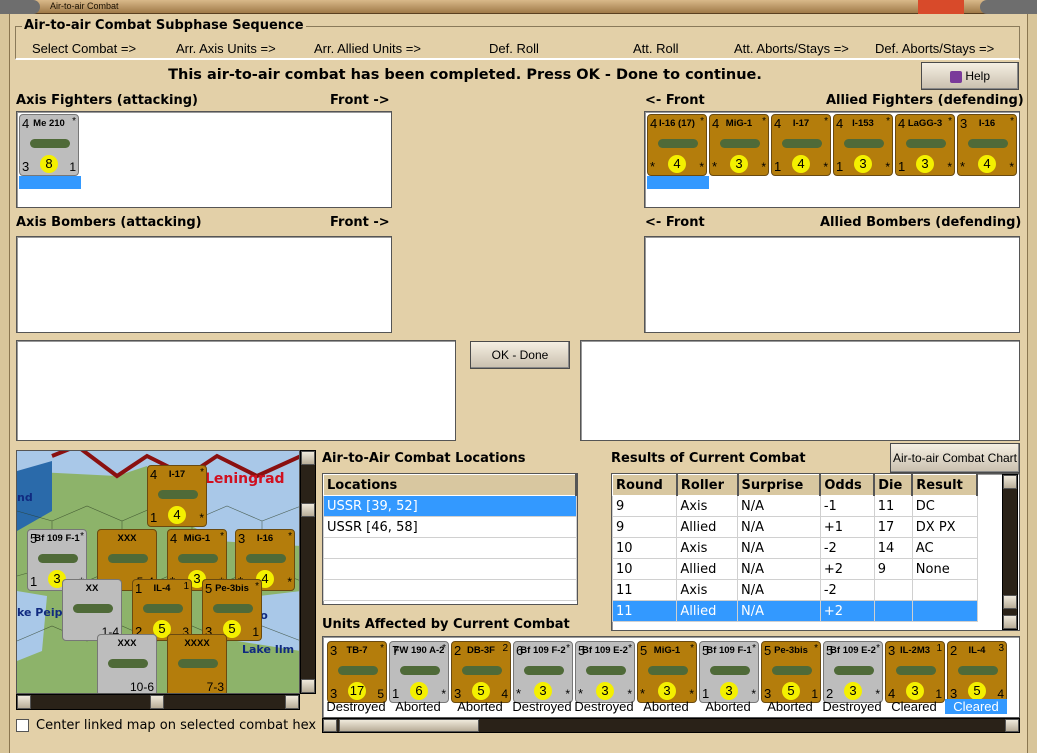 The image size is (1037, 753). What do you see at coordinates (20, 7) in the screenshot?
I see `system-menu-button` at bounding box center [20, 7].